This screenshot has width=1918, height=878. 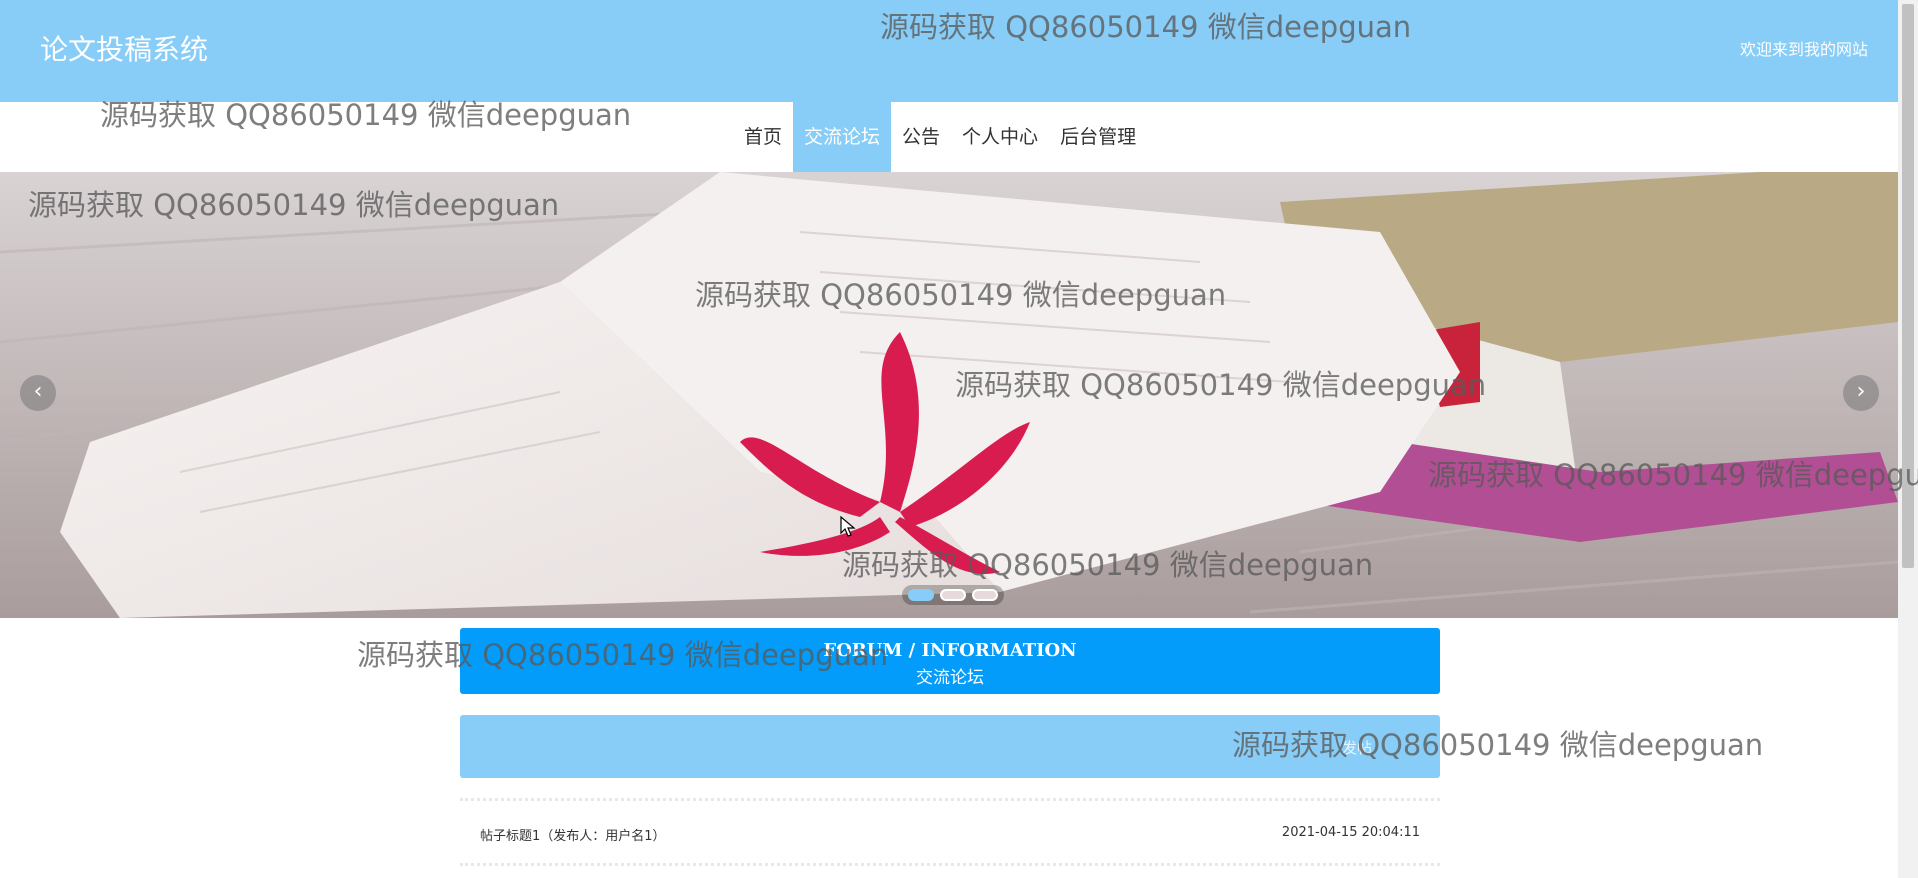 I want to click on list-item: 帖子标题1（发布人：用户名1） 2021-04-15 20:04:11, so click(x=950, y=832).